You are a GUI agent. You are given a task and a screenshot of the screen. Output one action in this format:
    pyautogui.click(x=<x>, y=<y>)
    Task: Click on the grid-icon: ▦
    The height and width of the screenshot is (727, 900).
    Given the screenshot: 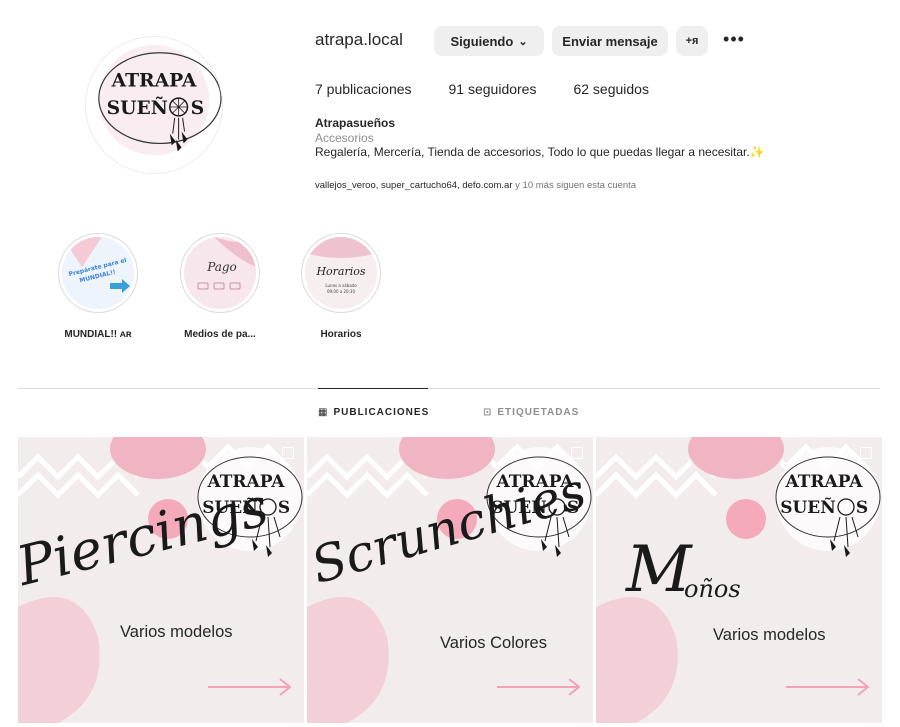 What is the action you would take?
    pyautogui.click(x=323, y=412)
    